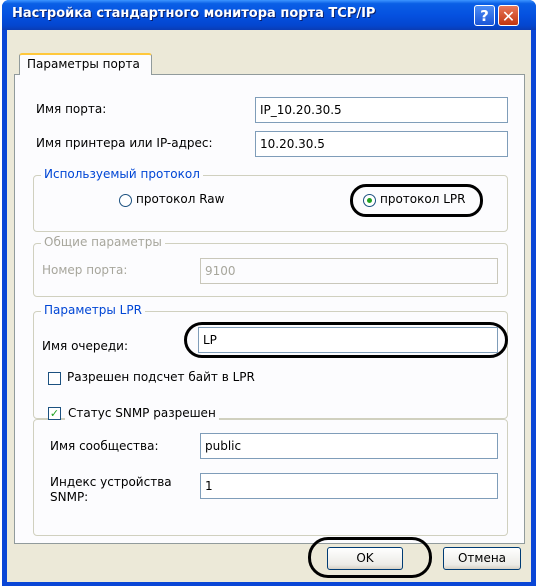 The image size is (540, 588). Describe the element at coordinates (422, 199) in the screenshot. I see `lpr-protocol-label: протокол LPR` at that location.